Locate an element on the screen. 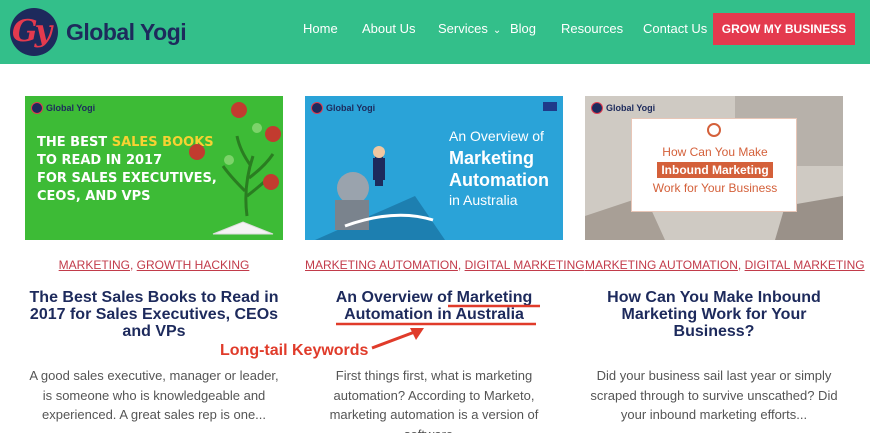 Image resolution: width=870 pixels, height=433 pixels. annotation-label: Long-tail Keywords is located at coordinates (294, 350).